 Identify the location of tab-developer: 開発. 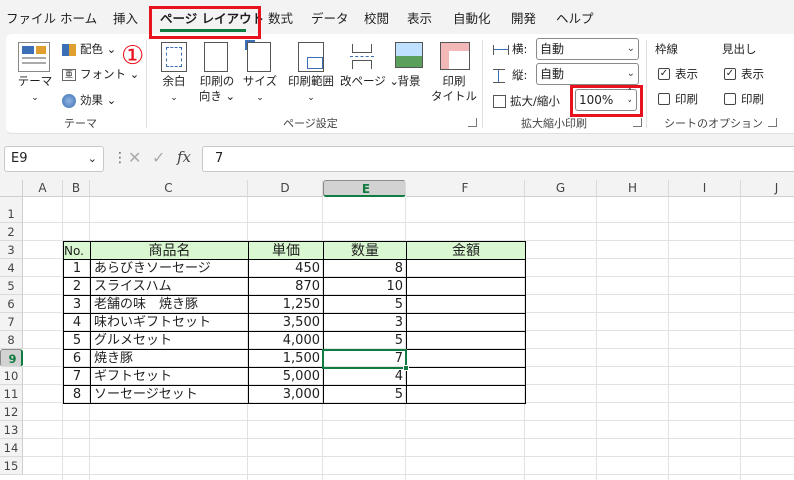
(523, 19).